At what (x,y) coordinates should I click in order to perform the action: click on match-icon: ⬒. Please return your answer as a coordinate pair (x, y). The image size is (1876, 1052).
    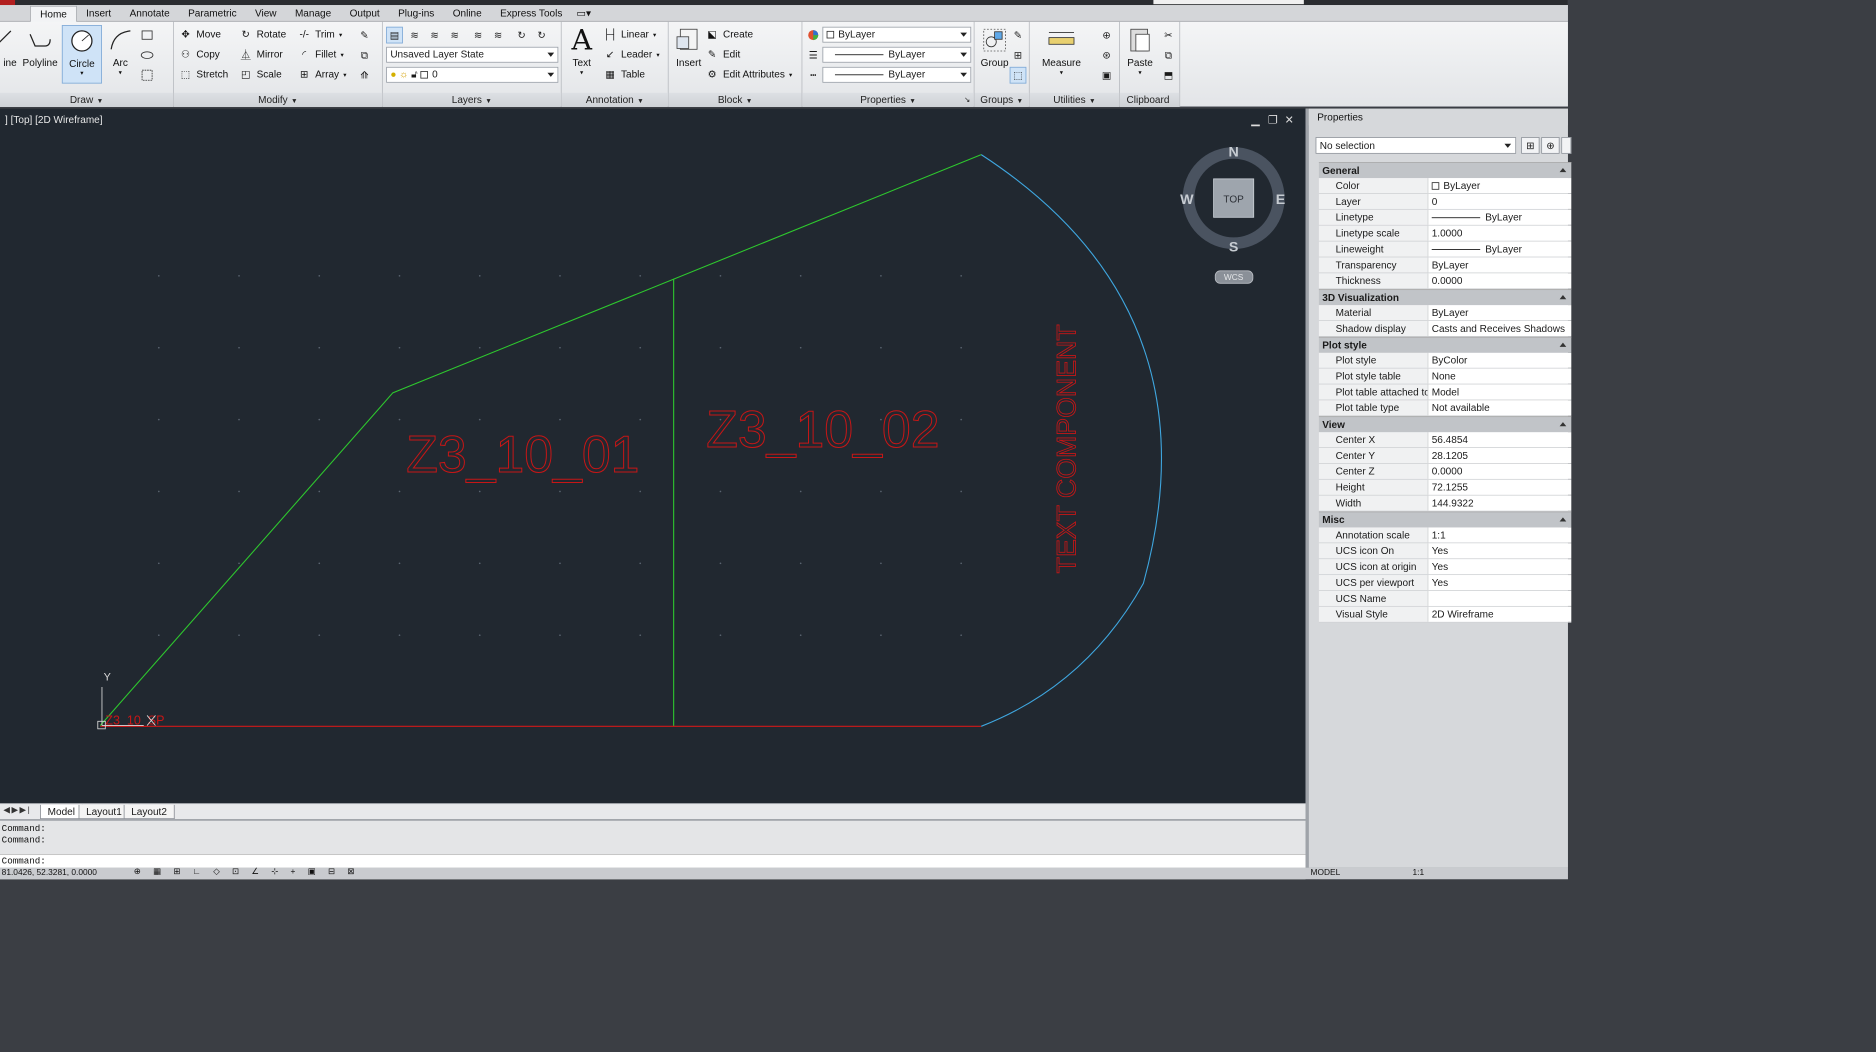
    Looking at the image, I should click on (1168, 75).